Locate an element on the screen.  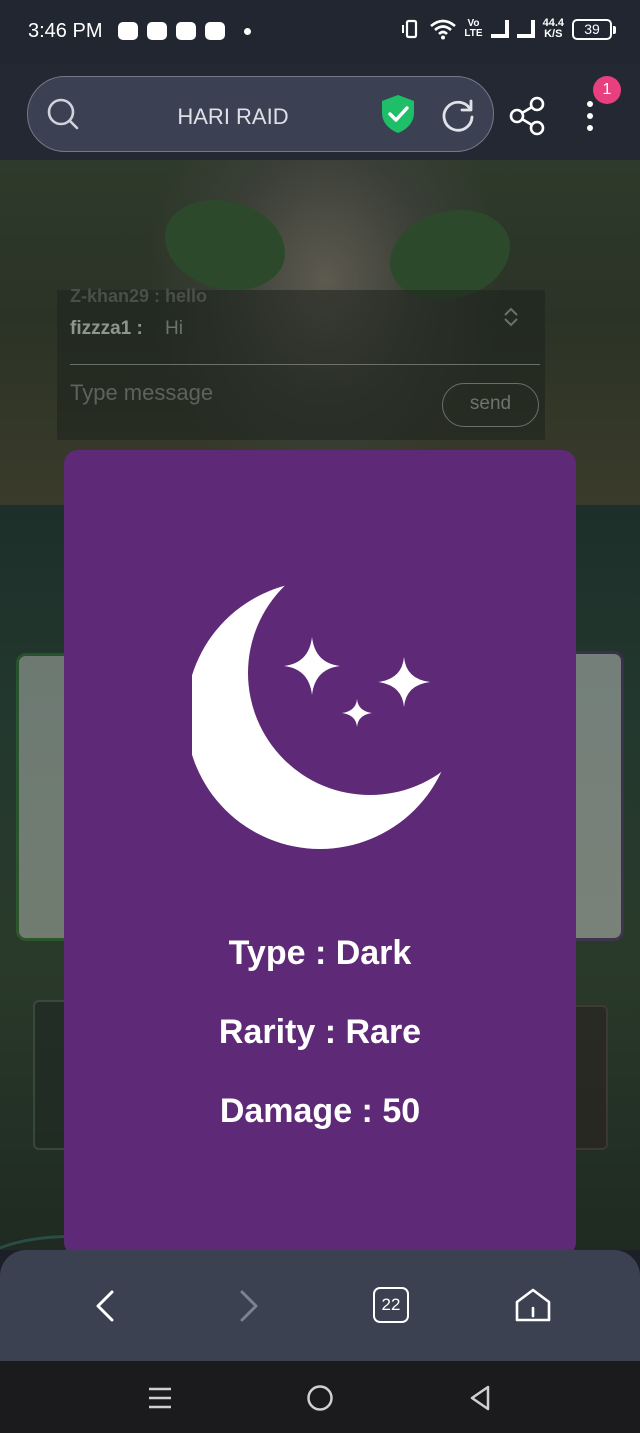
system-navigation-bar is located at coordinates (320, 1397).